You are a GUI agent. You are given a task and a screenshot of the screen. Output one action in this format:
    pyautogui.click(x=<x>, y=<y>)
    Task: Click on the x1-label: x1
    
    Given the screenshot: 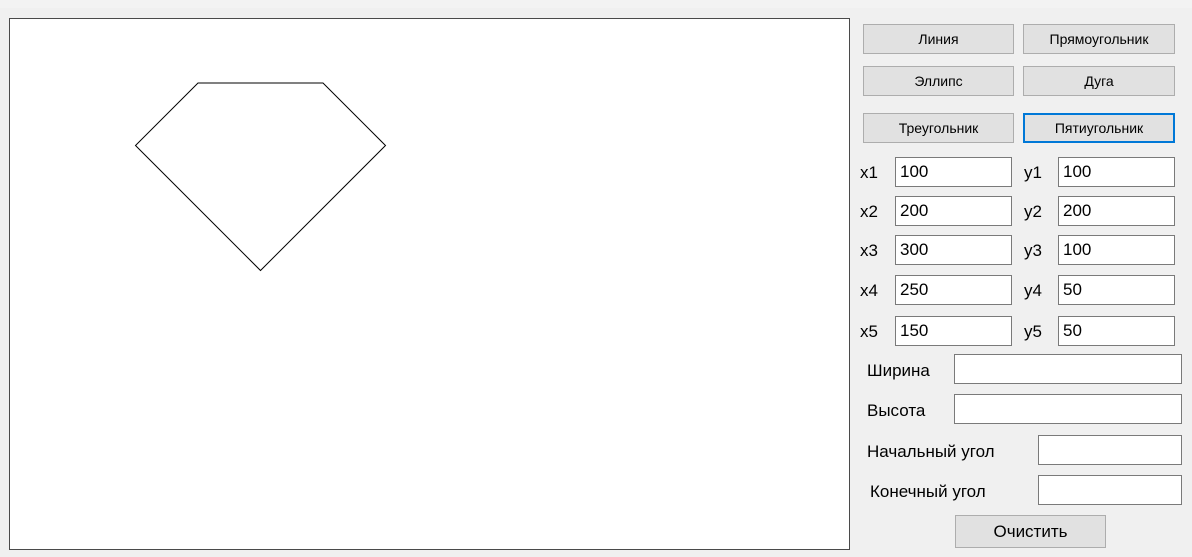 What is the action you would take?
    pyautogui.click(x=869, y=172)
    